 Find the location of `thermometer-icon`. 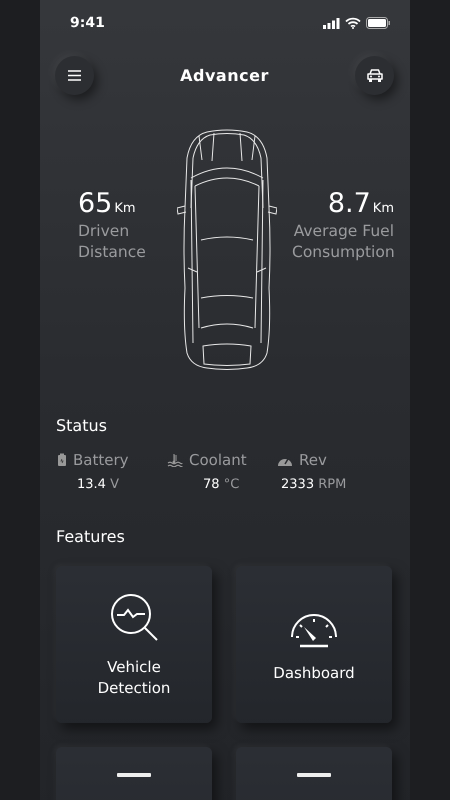

thermometer-icon is located at coordinates (175, 460).